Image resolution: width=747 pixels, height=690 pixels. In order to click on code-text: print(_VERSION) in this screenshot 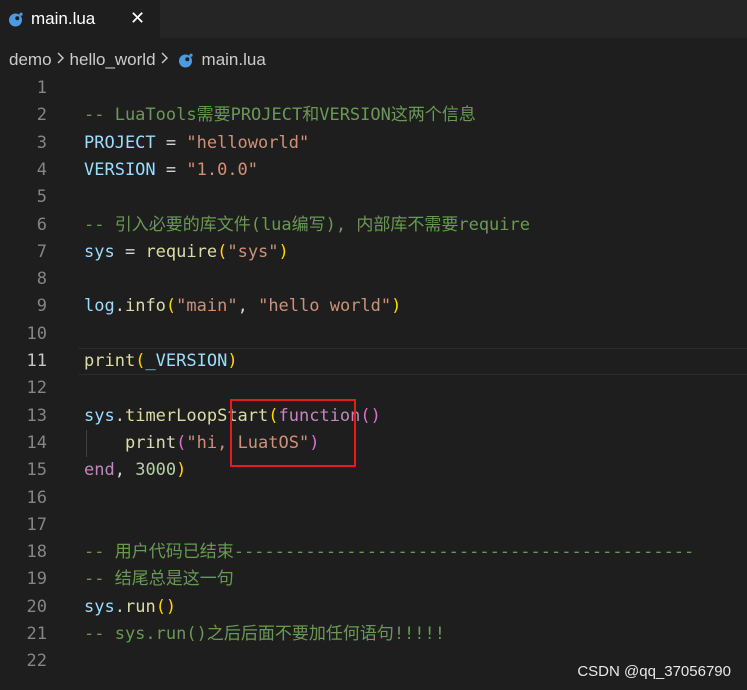, I will do `click(161, 361)`.